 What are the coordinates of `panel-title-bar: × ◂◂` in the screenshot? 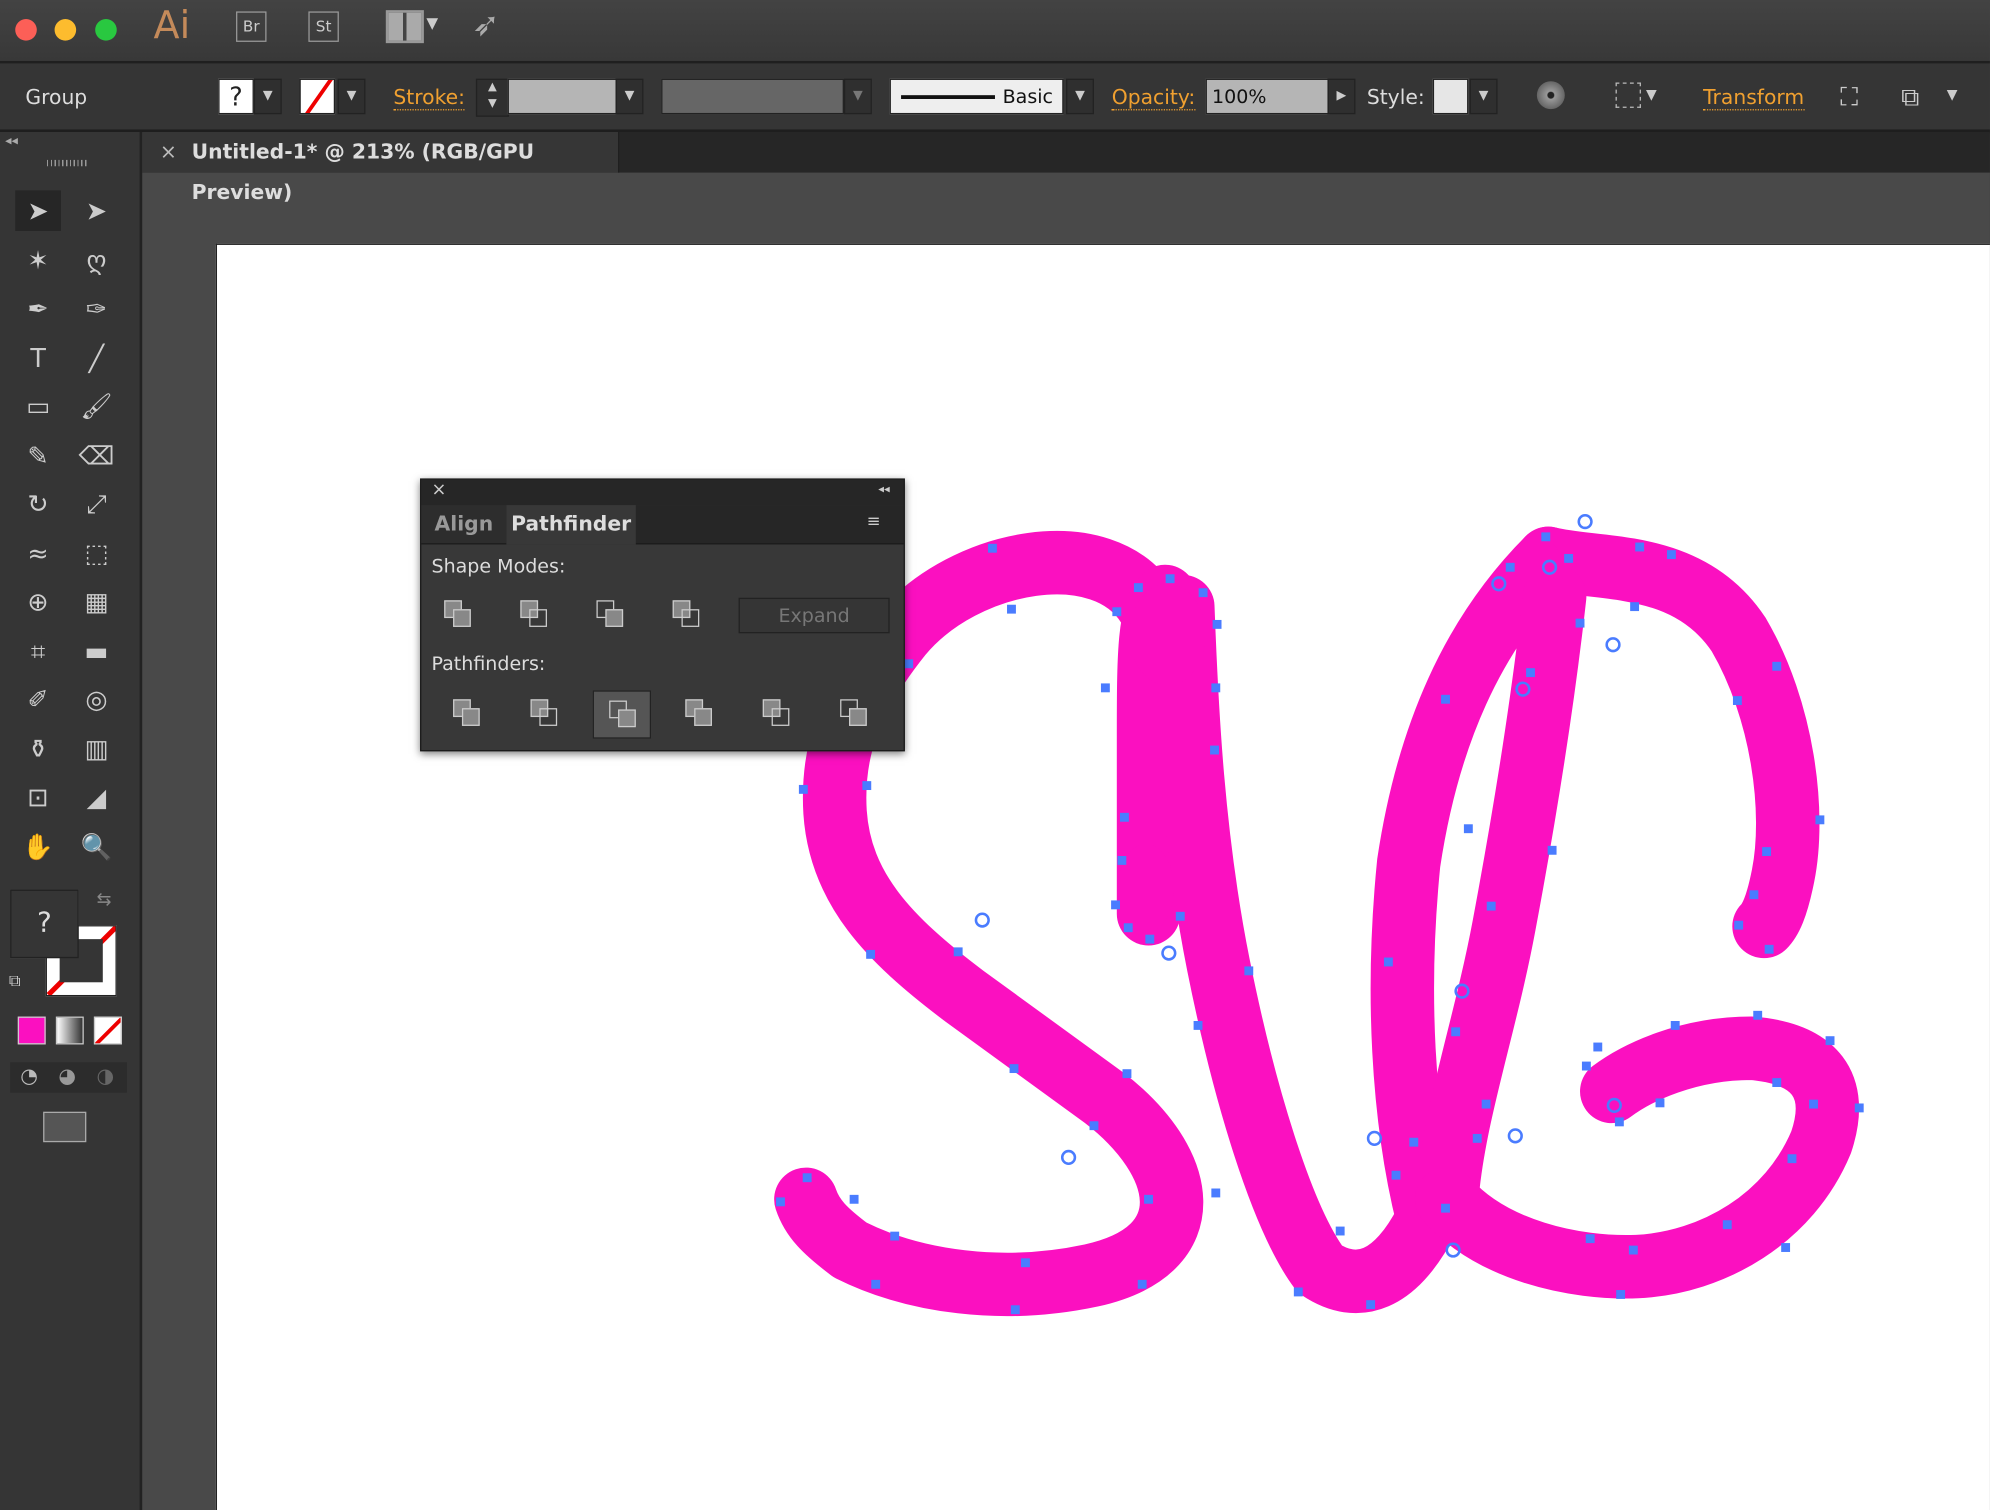 It's located at (662, 492).